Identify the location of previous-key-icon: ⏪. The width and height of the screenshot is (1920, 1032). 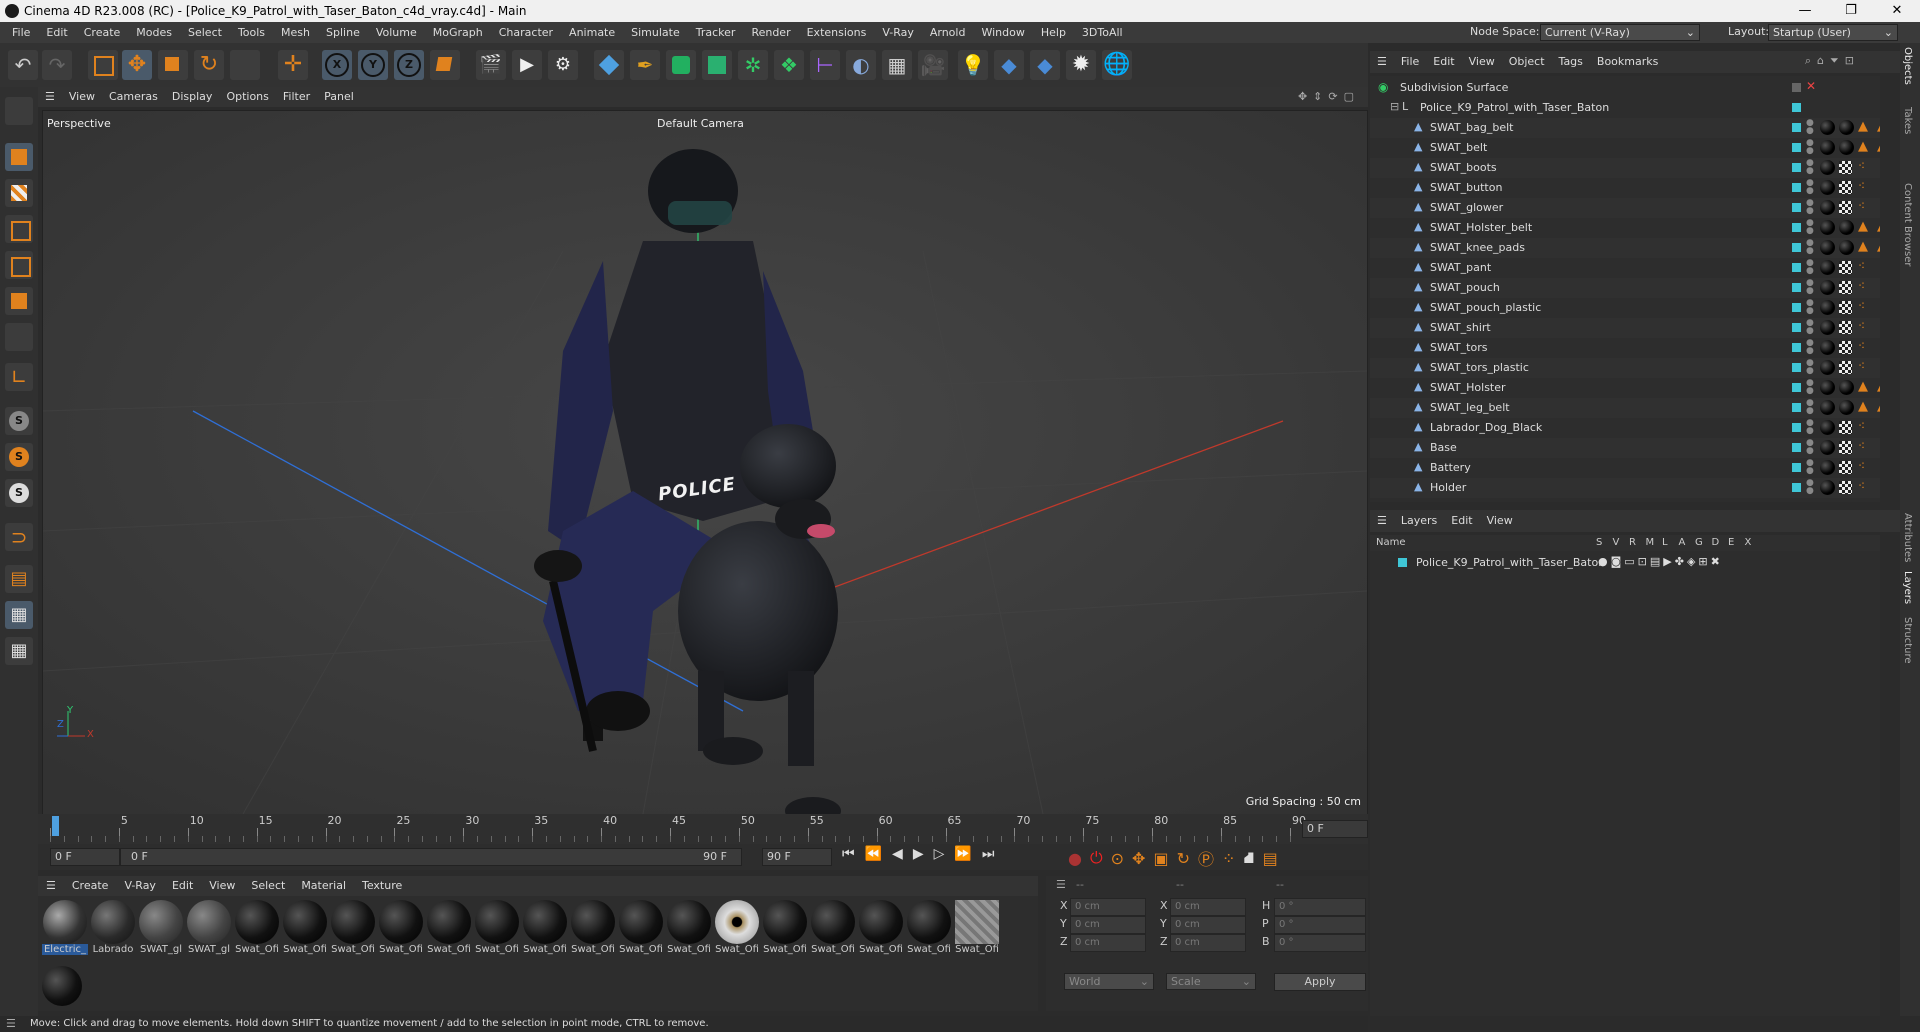
(873, 854).